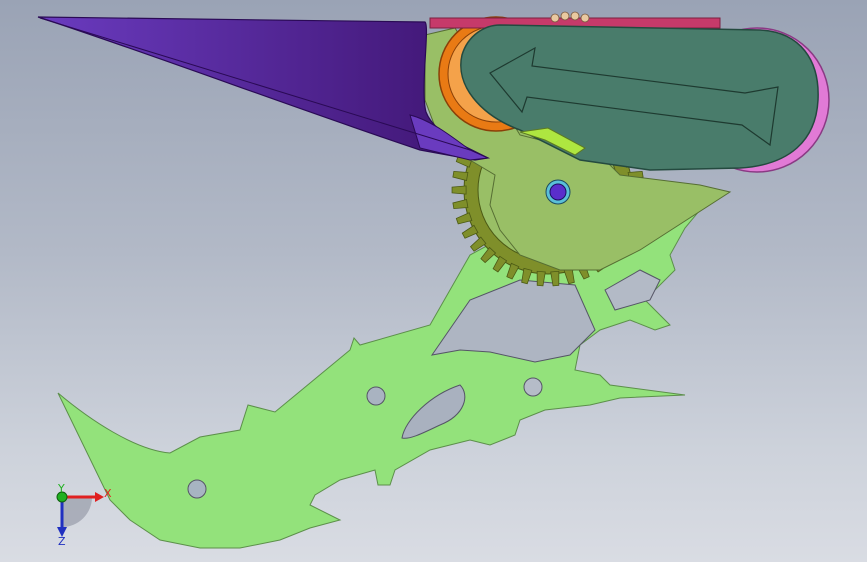  I want to click on z-axis-label: Z, so click(62, 541).